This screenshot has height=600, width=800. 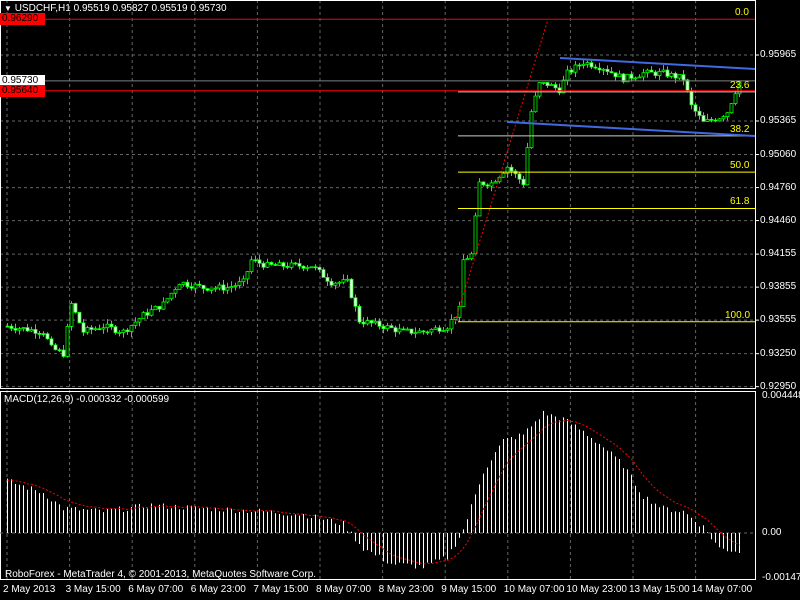 I want to click on fib-level-label: 38.2, so click(x=740, y=129).